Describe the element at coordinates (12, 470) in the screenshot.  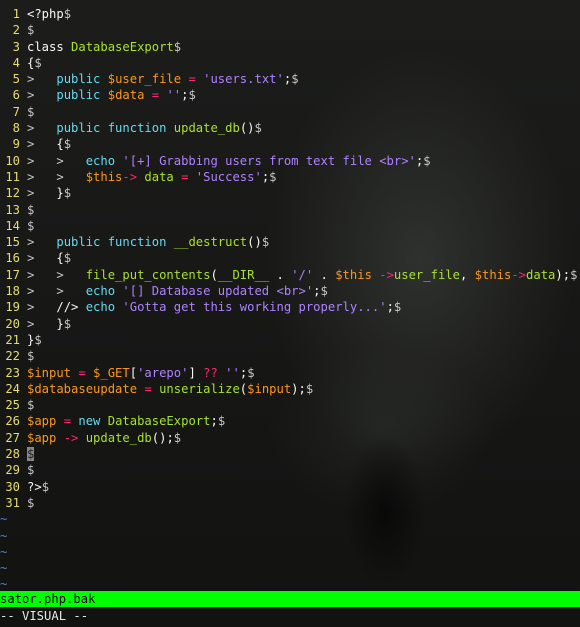
I see `line-number: 29` at that location.